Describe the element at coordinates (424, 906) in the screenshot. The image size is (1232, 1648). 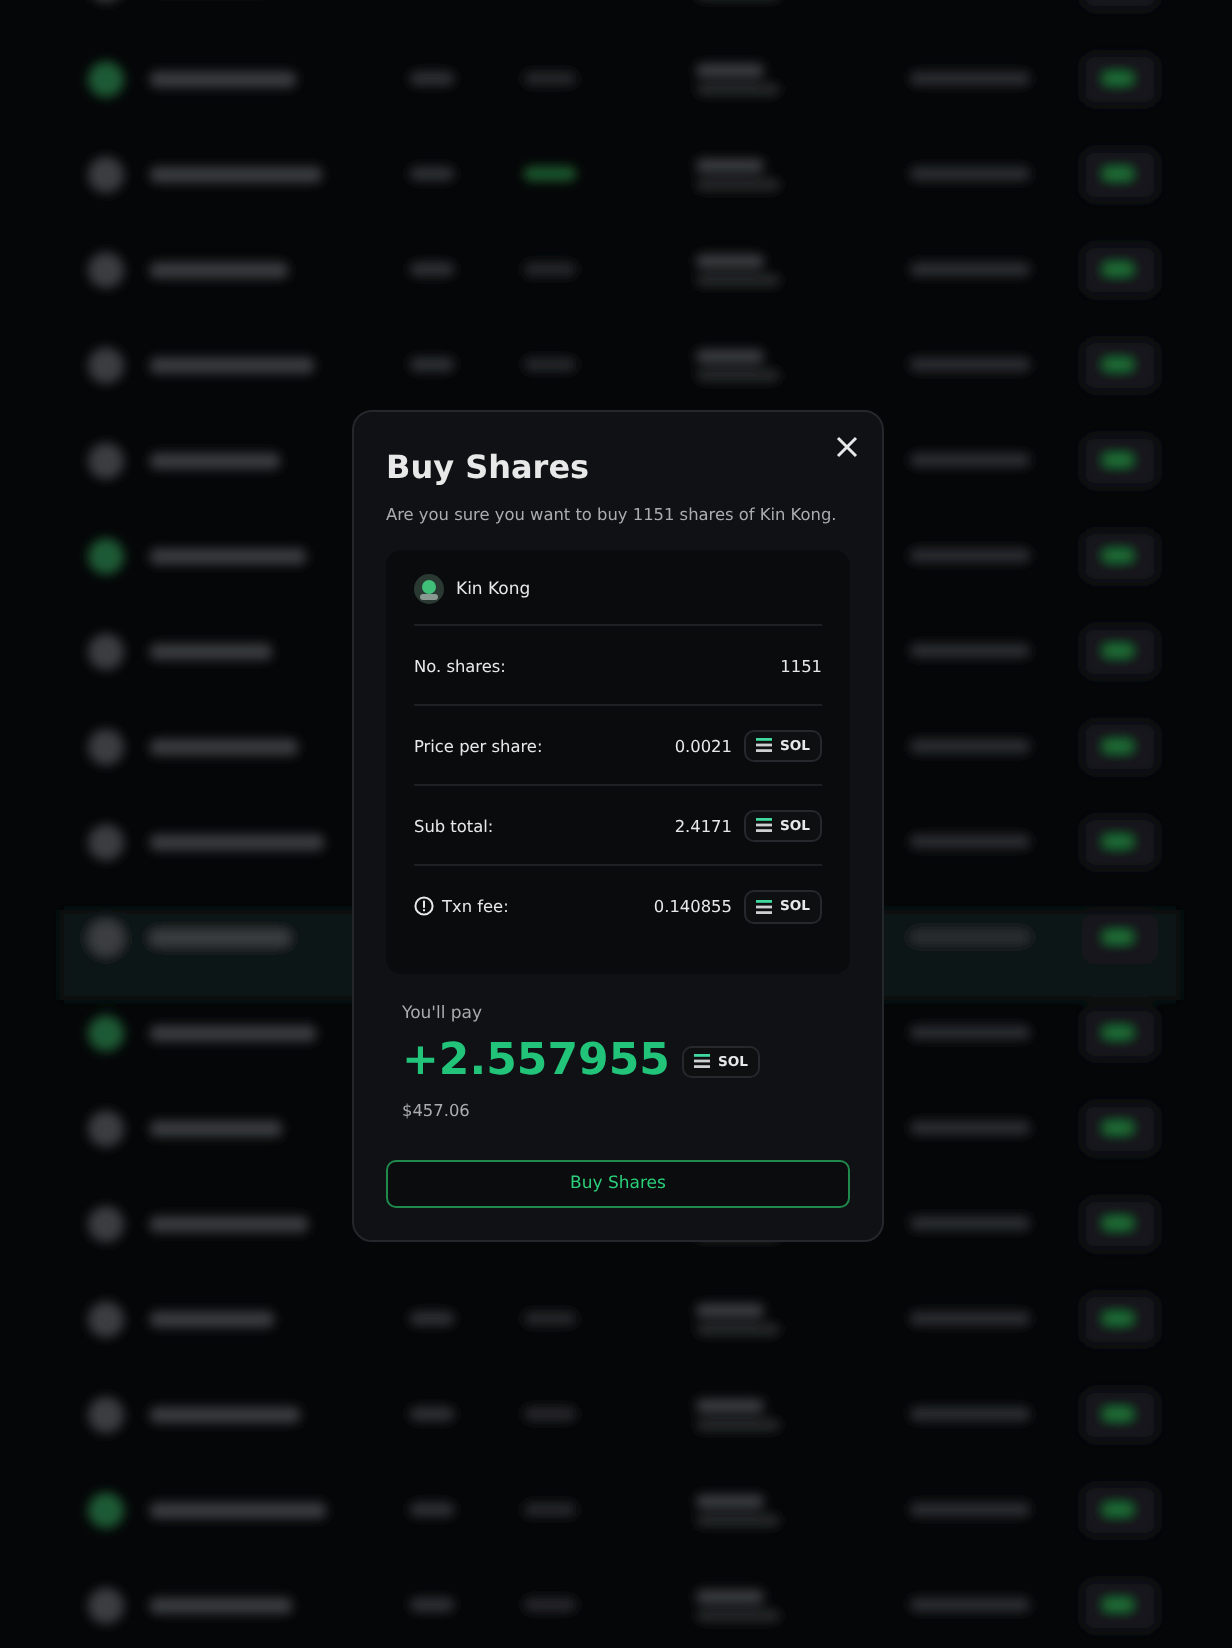
I see `info-icon` at that location.